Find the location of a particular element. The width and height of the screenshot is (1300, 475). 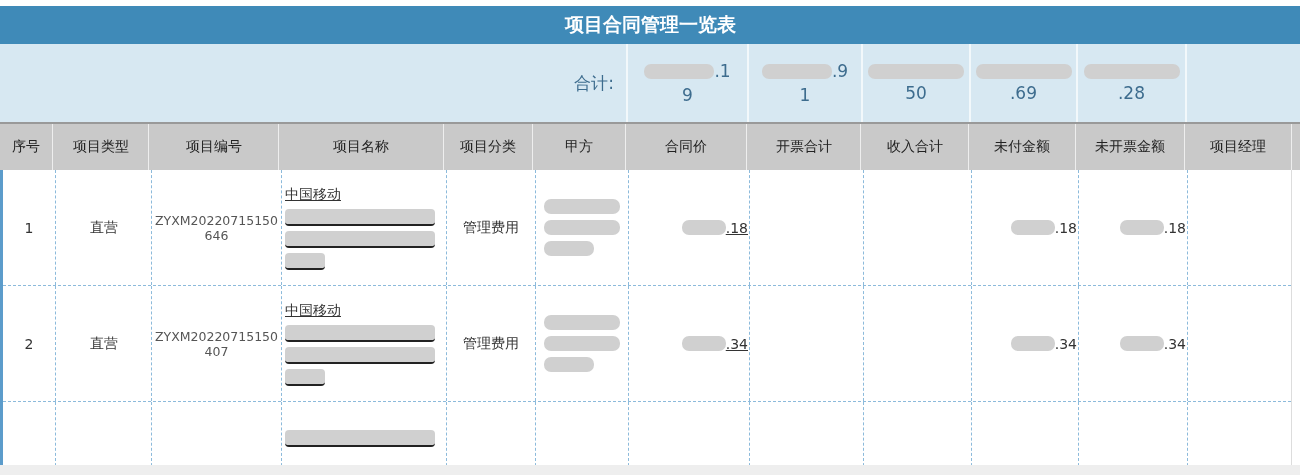

column-header: 收入合计 is located at coordinates (915, 147).